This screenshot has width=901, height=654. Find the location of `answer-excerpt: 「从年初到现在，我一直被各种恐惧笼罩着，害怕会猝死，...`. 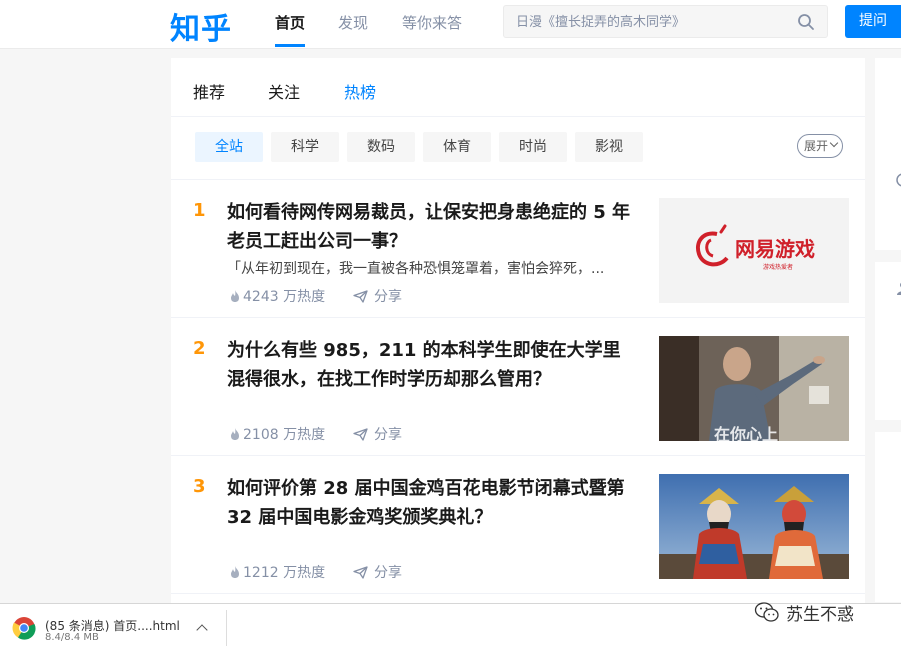

answer-excerpt: 「从年初到现在，我一直被各种恐惧笼罩着，害怕会猝死，... is located at coordinates (432, 268).